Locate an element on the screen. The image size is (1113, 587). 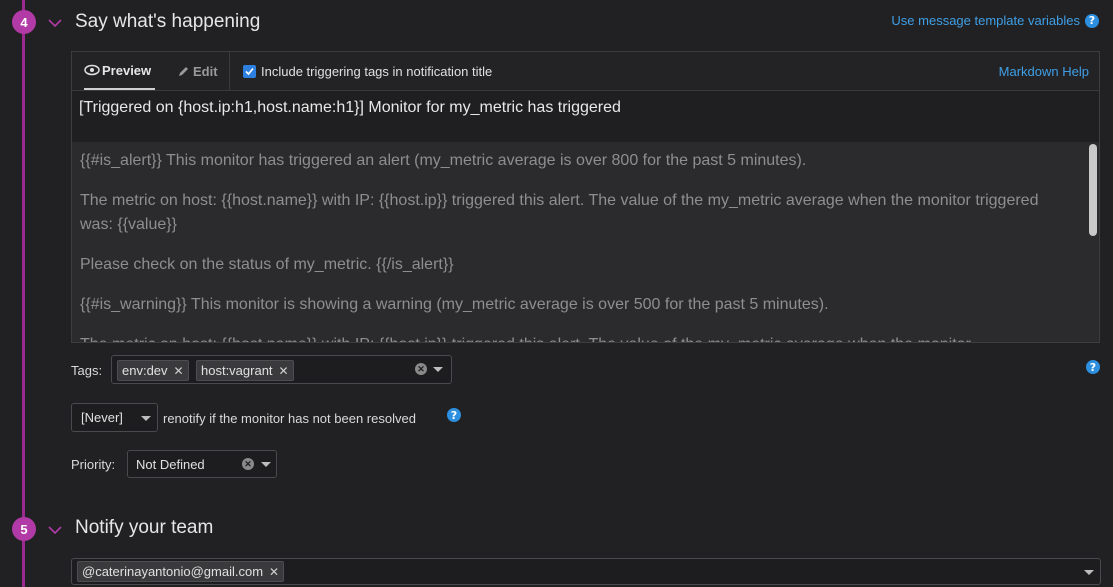
notify-recipients-select: @caterinayantonio@gmail.com ✕ is located at coordinates (586, 571).